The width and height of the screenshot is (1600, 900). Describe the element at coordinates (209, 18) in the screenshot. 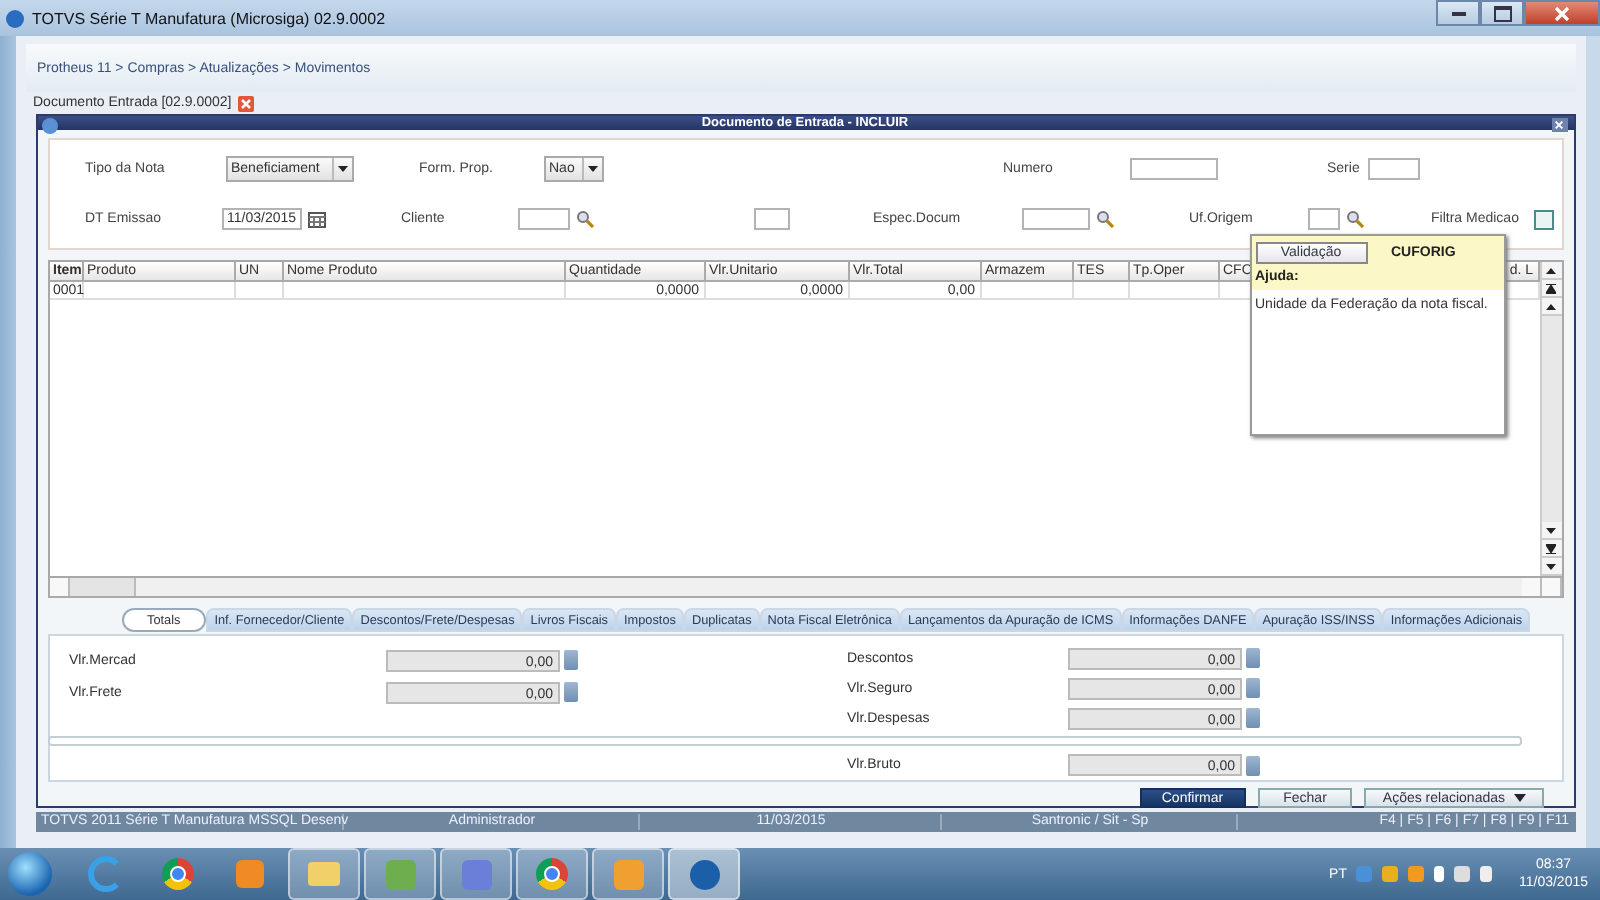

I see `window-title: TOTVS Série T Manufatura (Microsiga) 02.9.0002` at that location.